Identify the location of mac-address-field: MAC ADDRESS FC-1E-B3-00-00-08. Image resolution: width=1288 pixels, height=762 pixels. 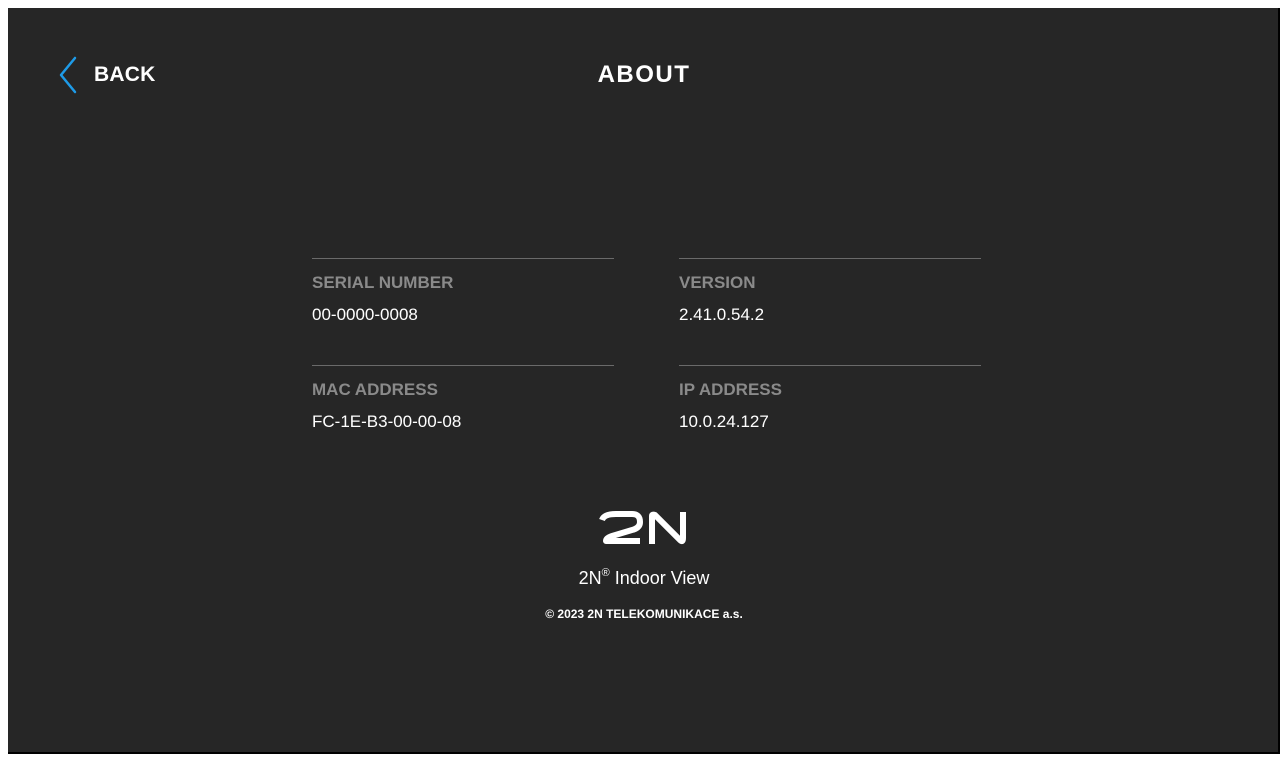
(463, 398).